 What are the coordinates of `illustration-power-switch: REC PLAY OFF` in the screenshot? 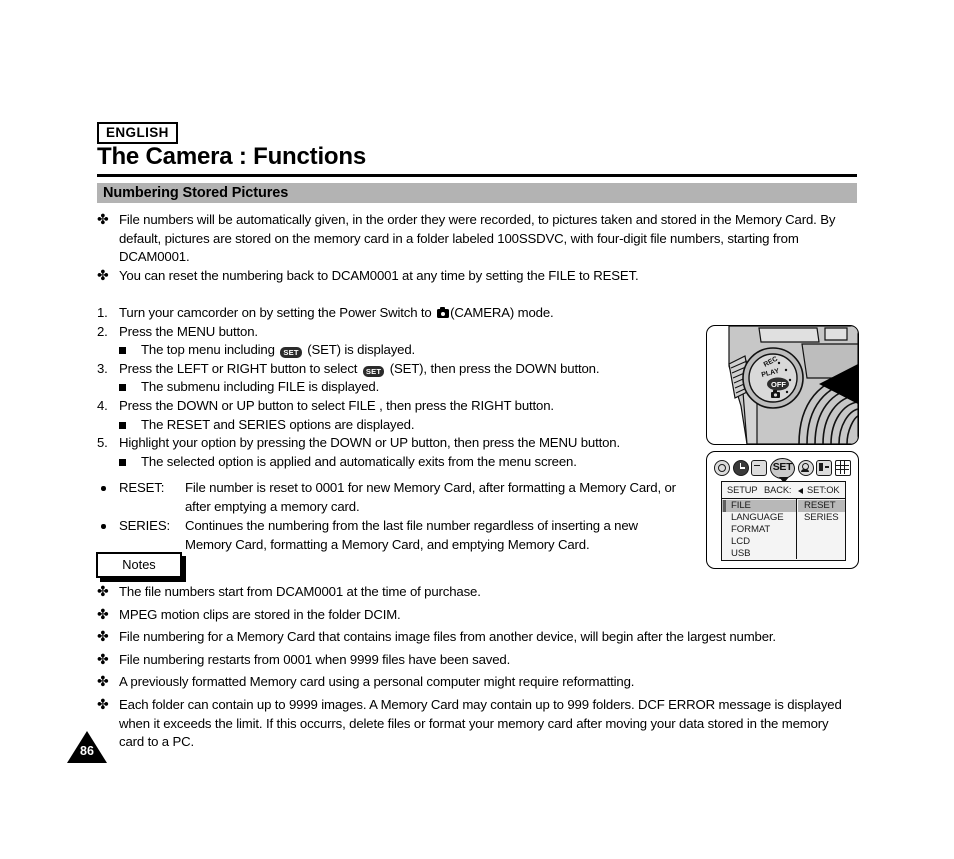 It's located at (782, 385).